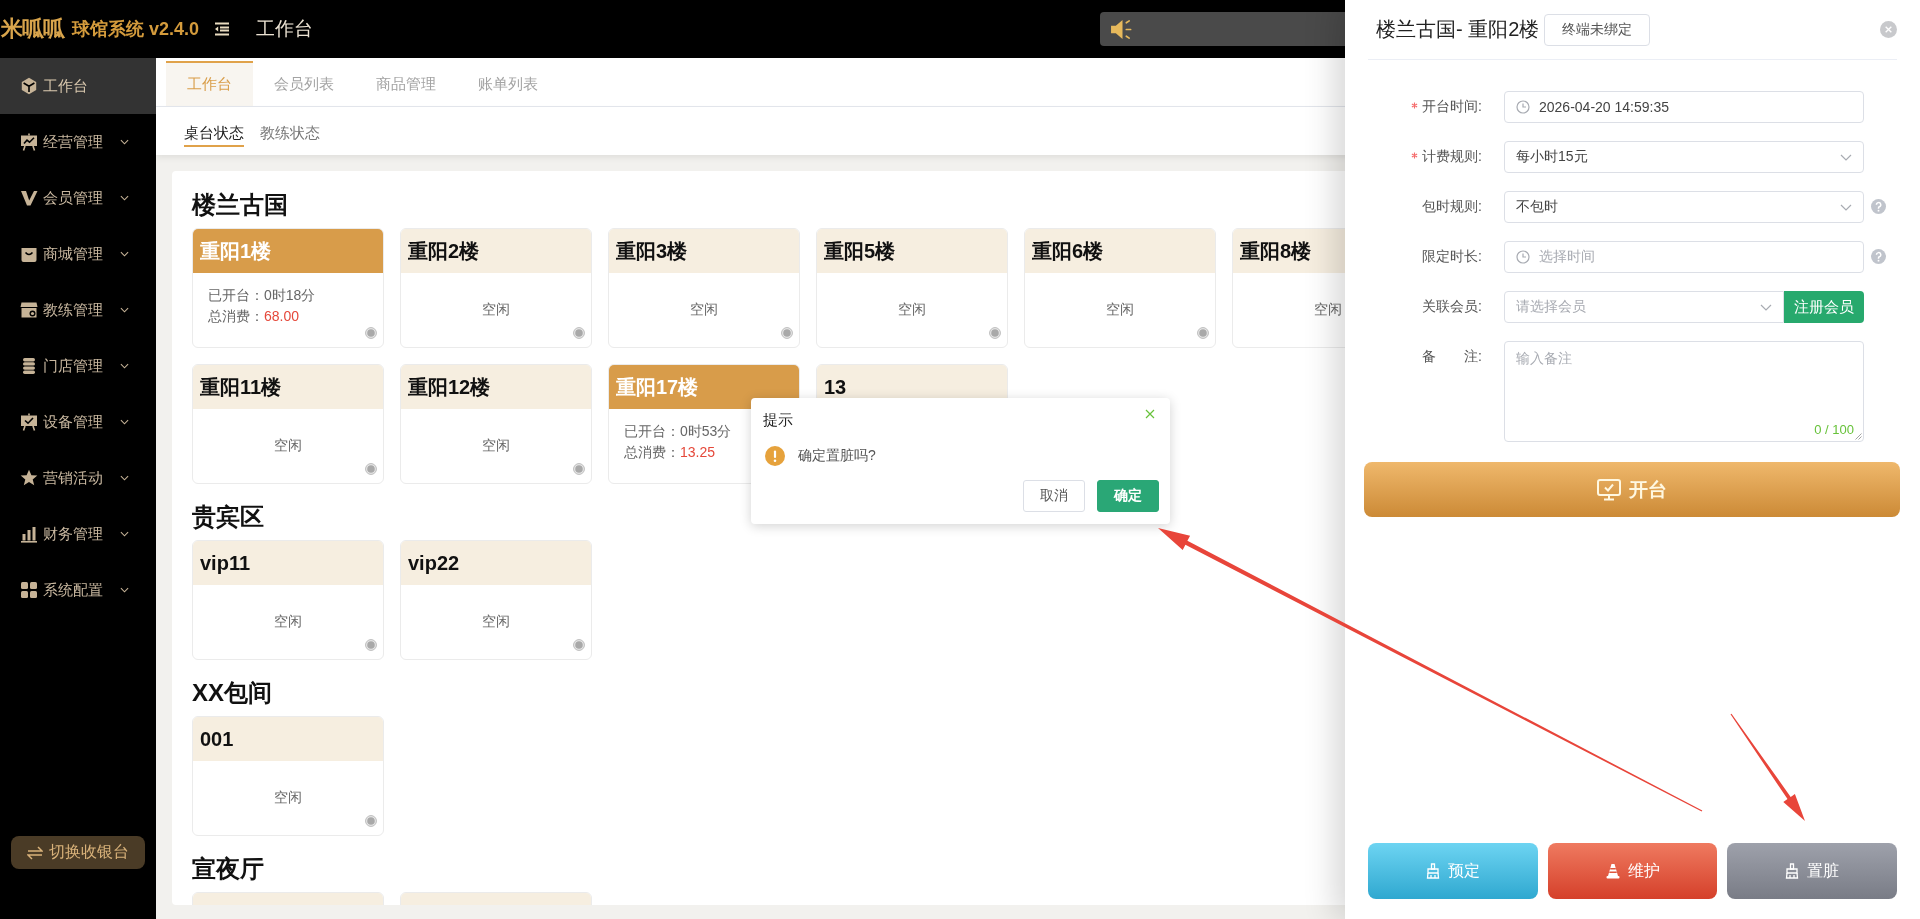  What do you see at coordinates (1452, 207) in the screenshot?
I see `field-label: 包时规则:` at bounding box center [1452, 207].